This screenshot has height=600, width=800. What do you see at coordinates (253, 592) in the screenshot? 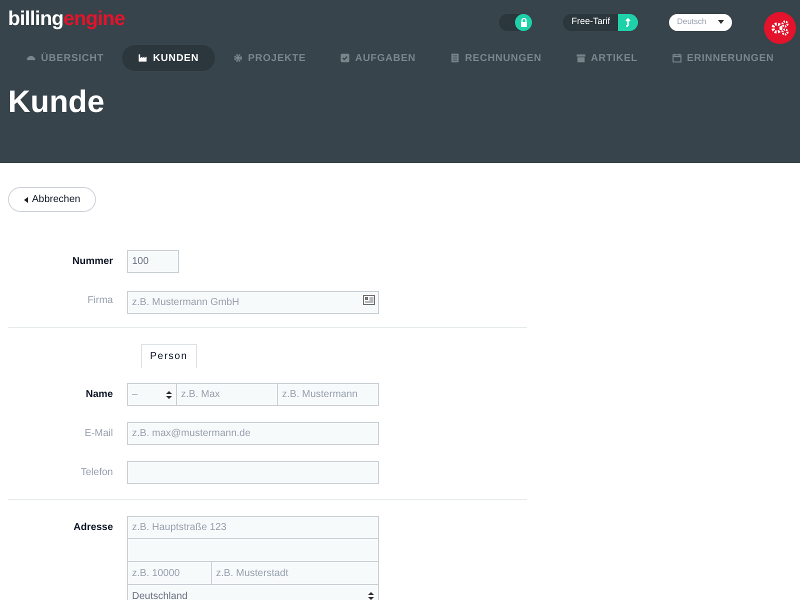
I see `country-select: Deutschland` at bounding box center [253, 592].